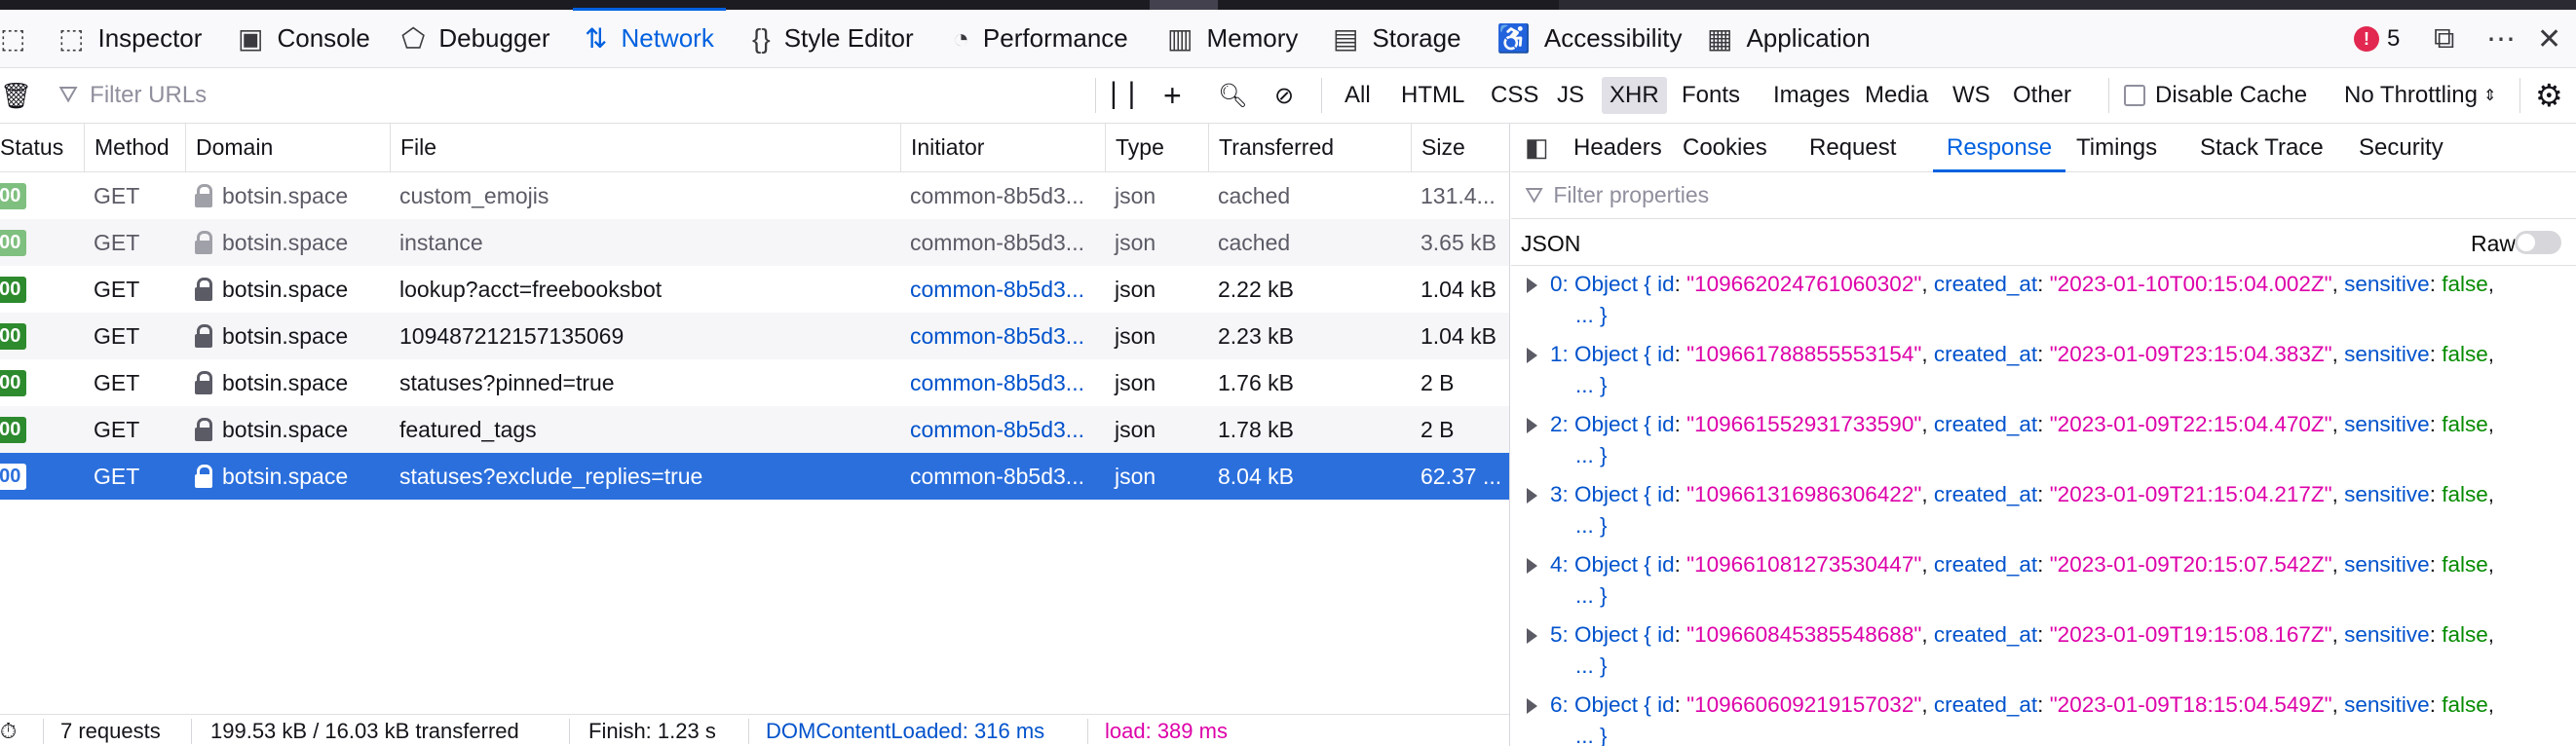 This screenshot has height=746, width=2576. What do you see at coordinates (1811, 95) in the screenshot?
I see `filter-type-images: Images` at bounding box center [1811, 95].